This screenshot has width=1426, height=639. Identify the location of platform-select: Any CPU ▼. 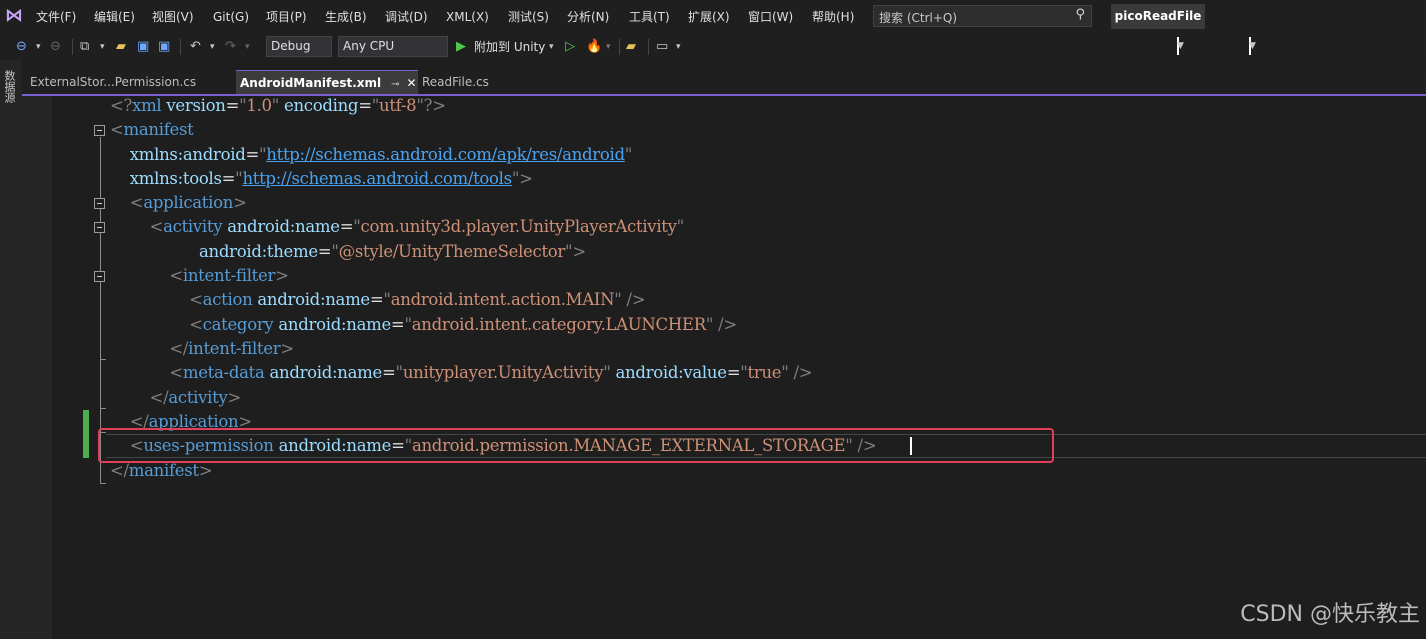
(797, 46).